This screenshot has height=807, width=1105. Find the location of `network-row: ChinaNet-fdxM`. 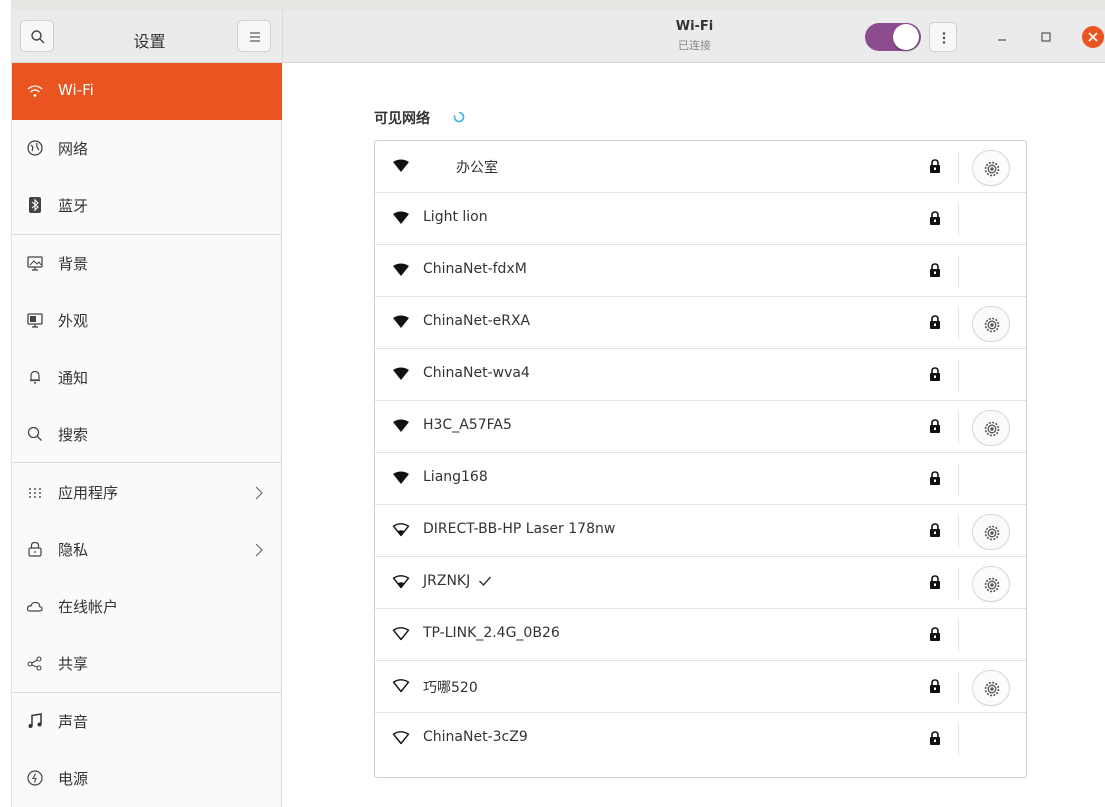

network-row: ChinaNet-fdxM is located at coordinates (700, 271).